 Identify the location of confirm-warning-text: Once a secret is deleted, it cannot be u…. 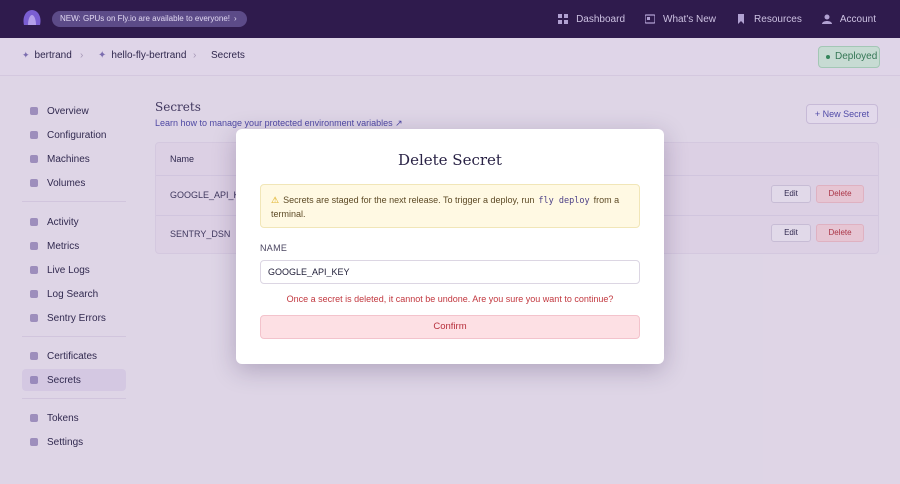
(450, 299).